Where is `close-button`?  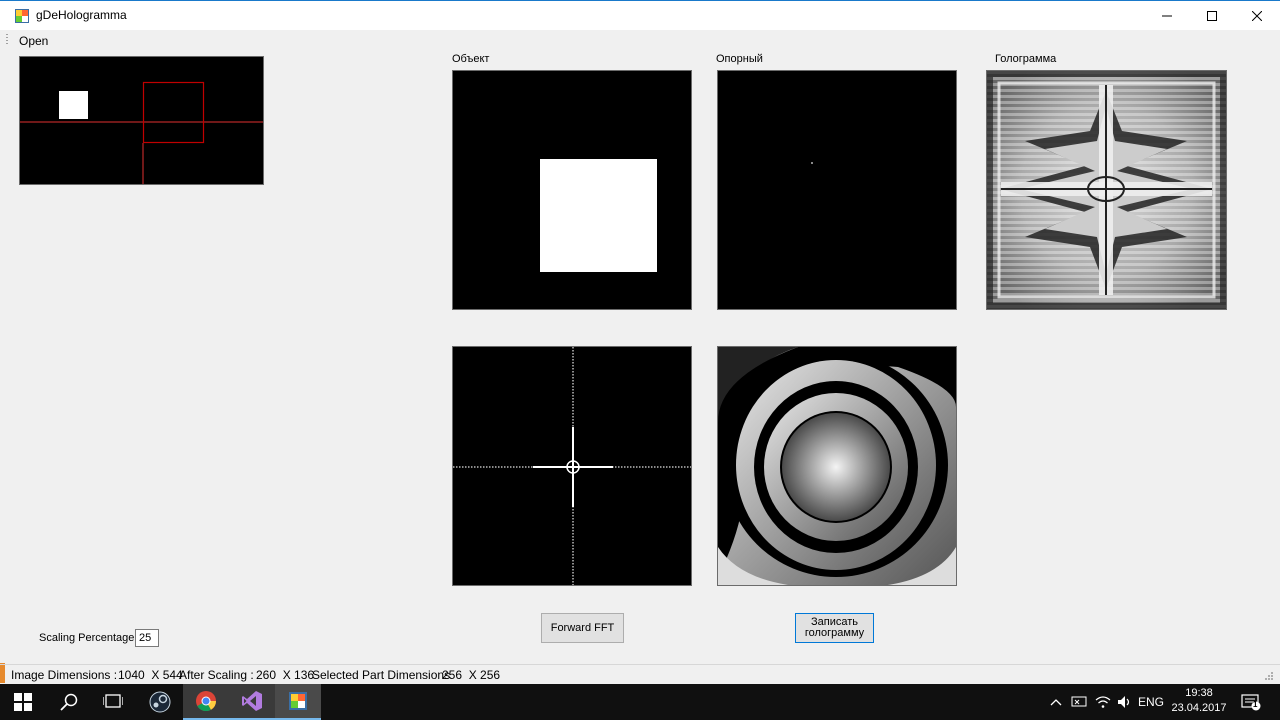 close-button is located at coordinates (1257, 15).